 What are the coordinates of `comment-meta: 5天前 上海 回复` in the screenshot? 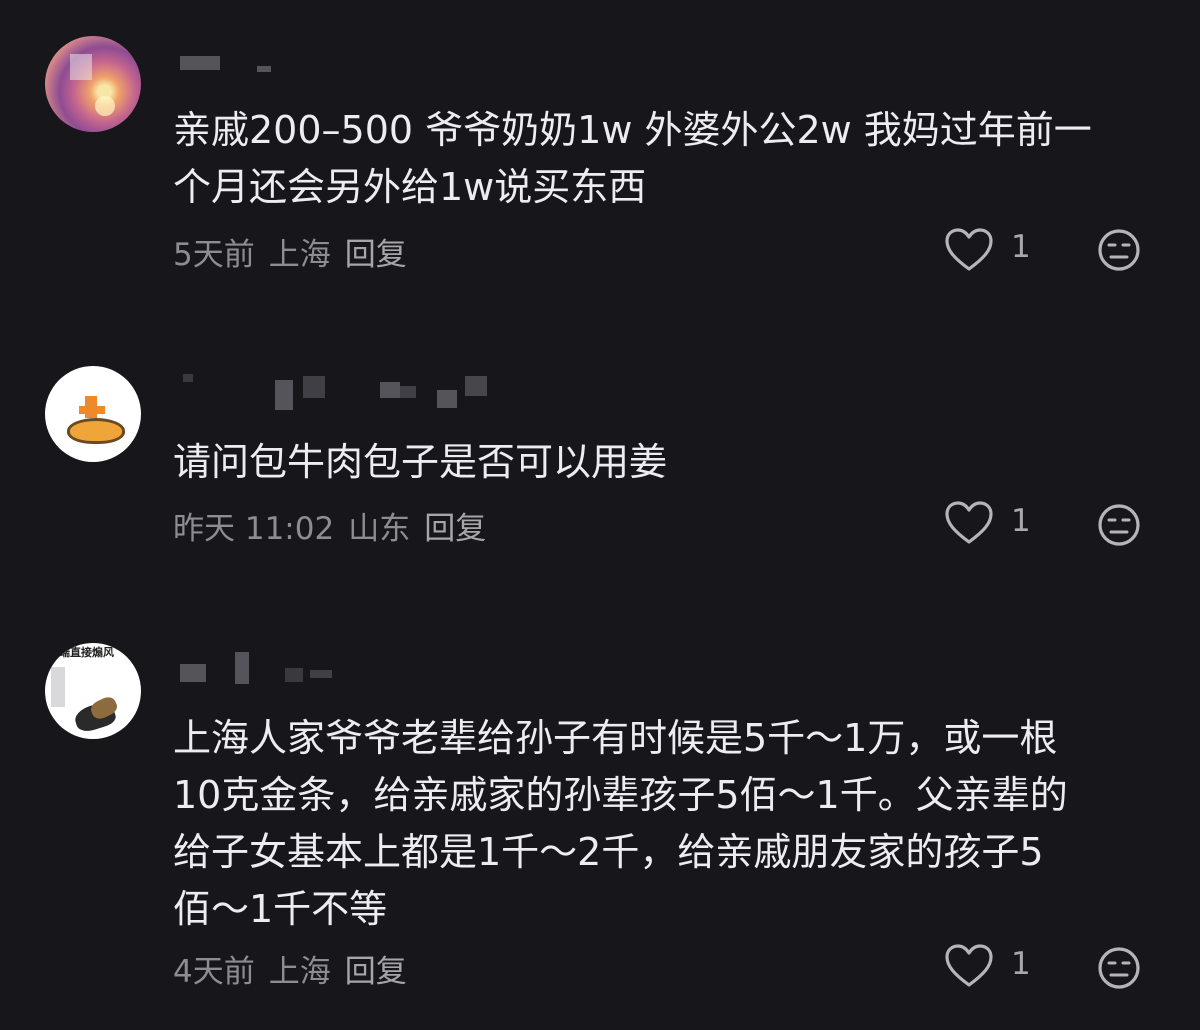 It's located at (297, 251).